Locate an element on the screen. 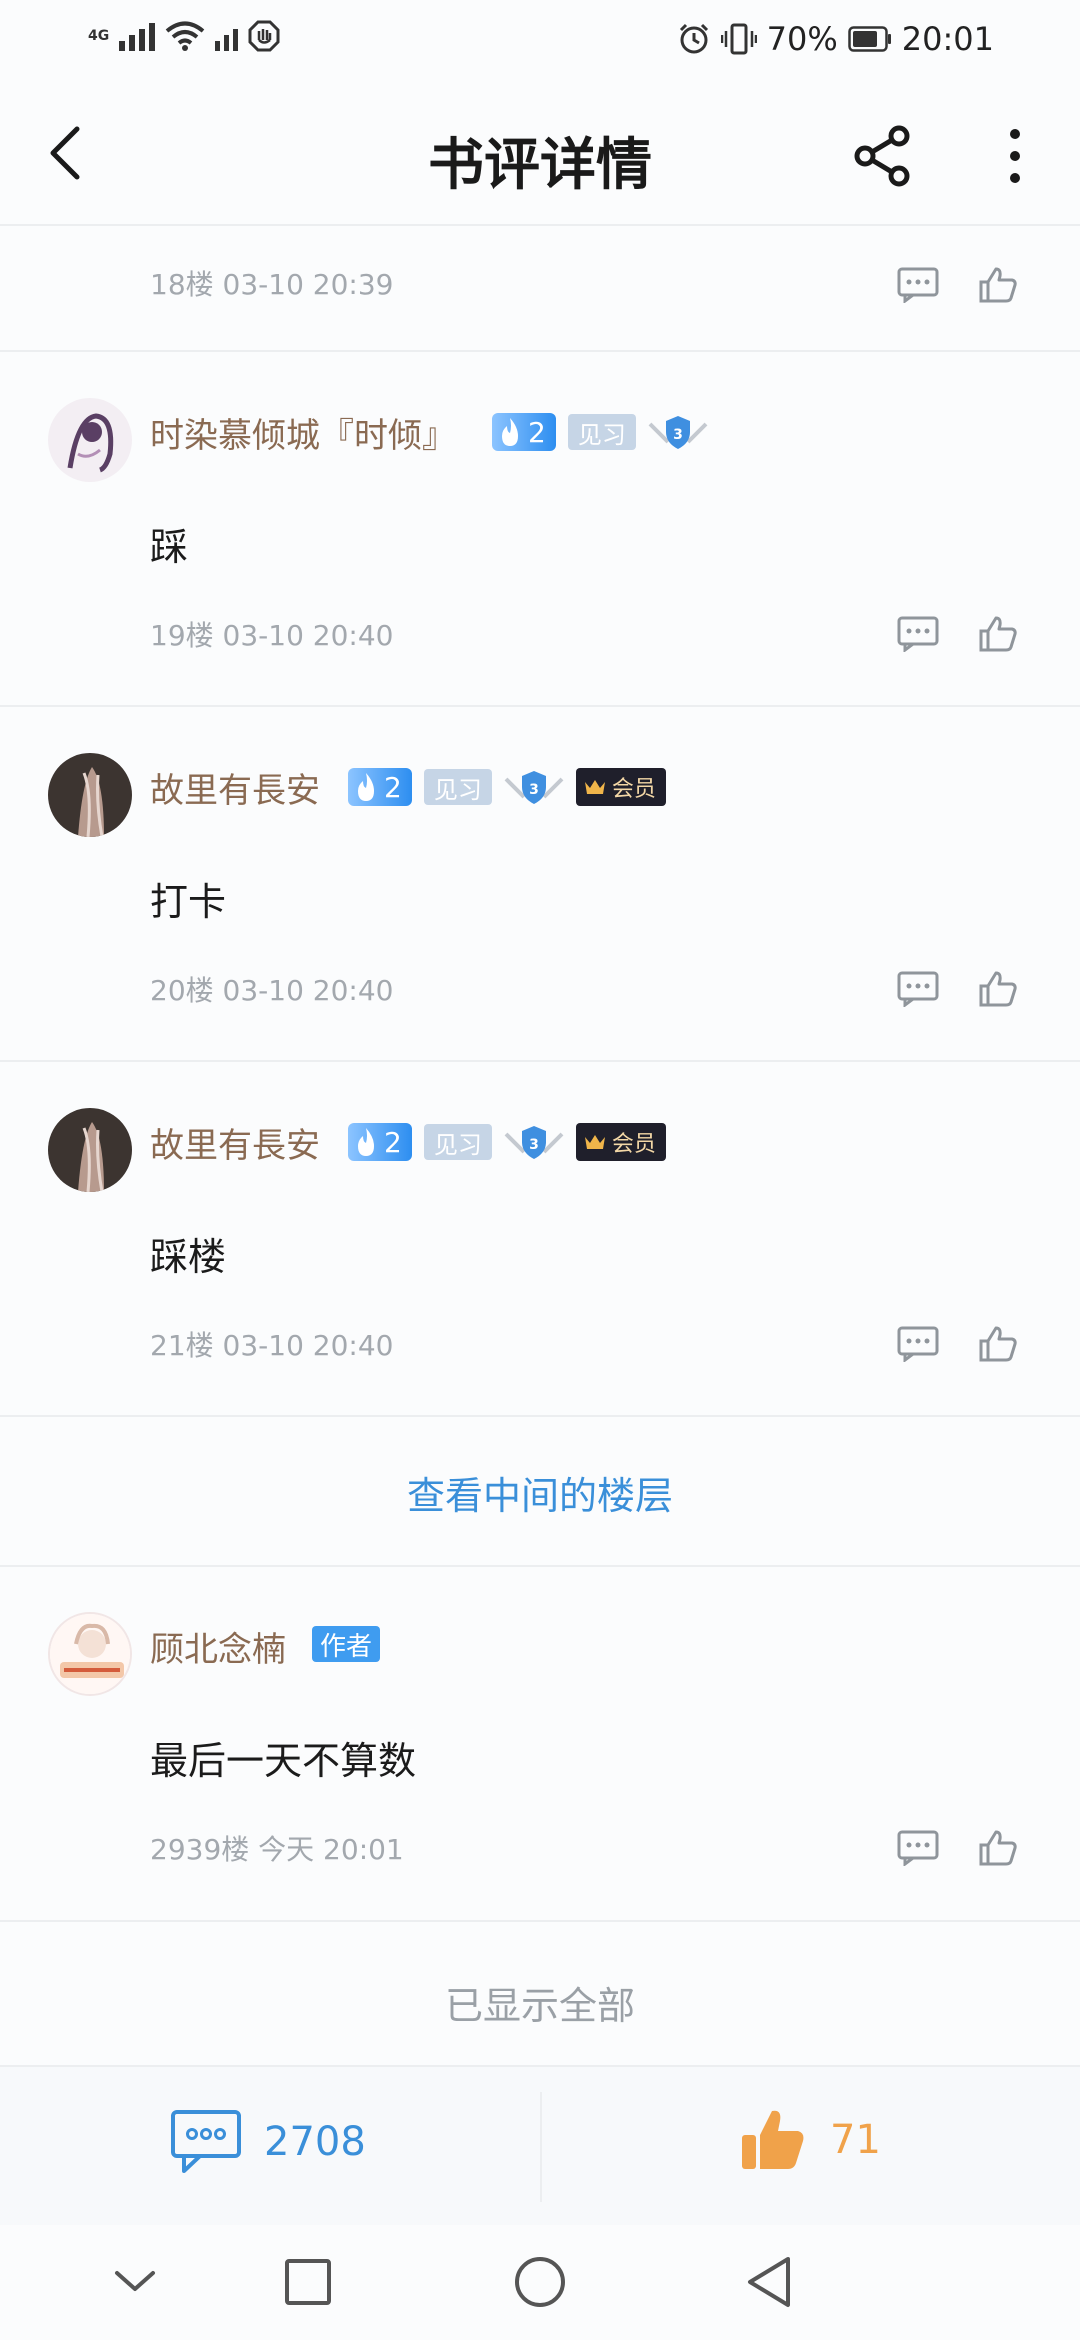 The height and width of the screenshot is (2340, 1080). comment-text: 踩 is located at coordinates (169, 547).